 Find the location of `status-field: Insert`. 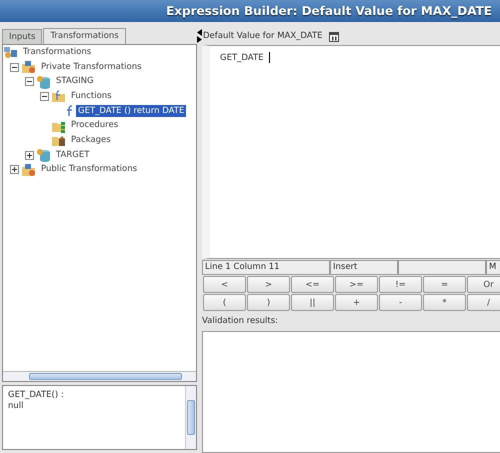

status-field: Insert is located at coordinates (364, 267).